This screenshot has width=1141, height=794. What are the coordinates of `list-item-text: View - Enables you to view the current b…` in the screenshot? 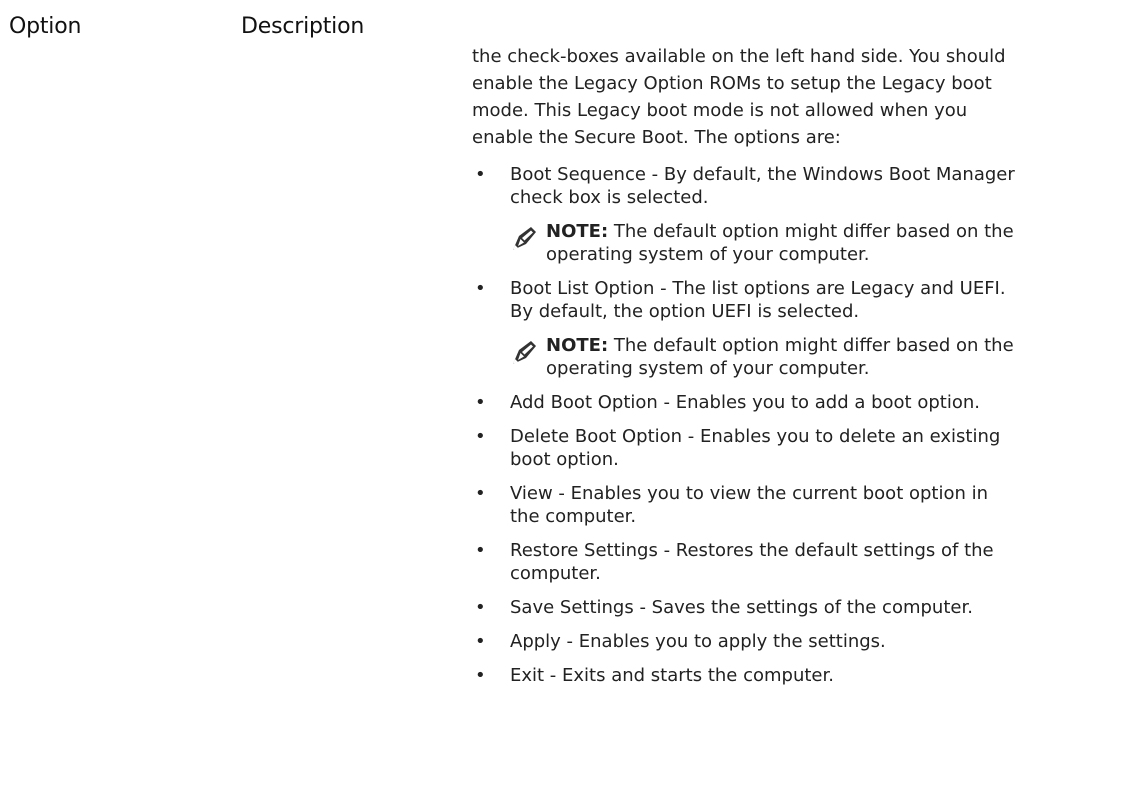 It's located at (749, 493).